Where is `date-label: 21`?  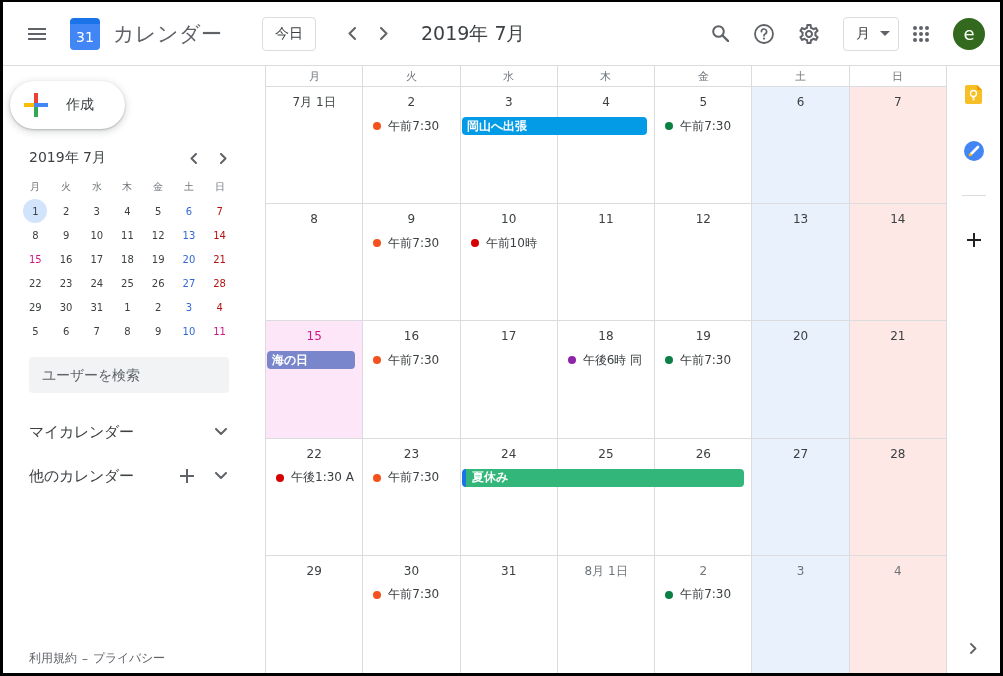
date-label: 21 is located at coordinates (898, 340).